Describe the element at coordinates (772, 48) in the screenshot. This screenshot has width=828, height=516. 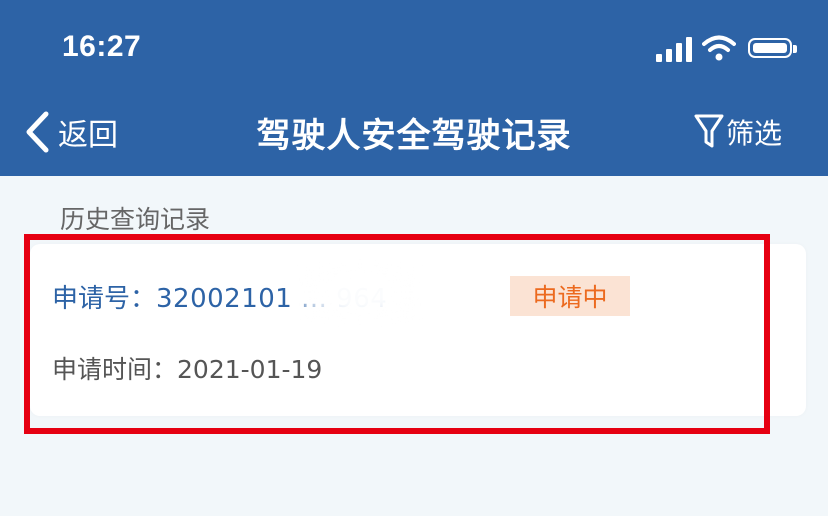
I see `battery-icon` at that location.